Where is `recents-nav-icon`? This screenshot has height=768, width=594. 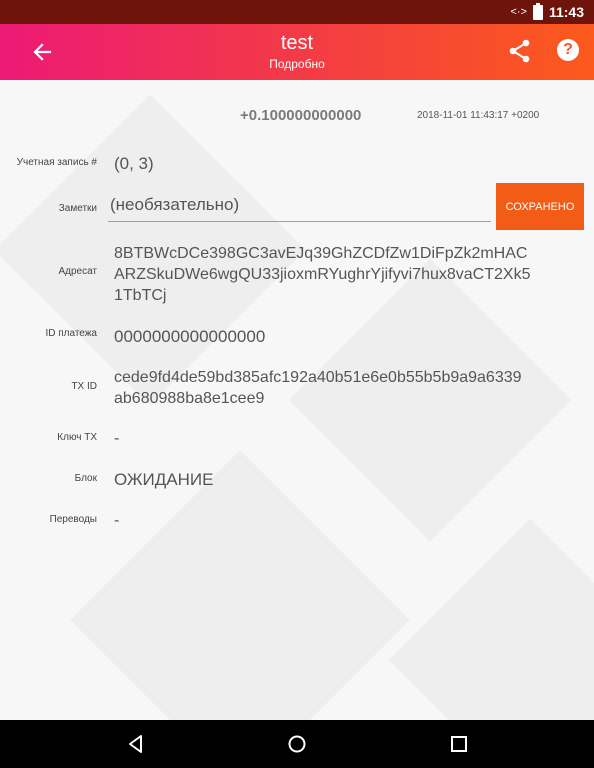
recents-nav-icon is located at coordinates (459, 744).